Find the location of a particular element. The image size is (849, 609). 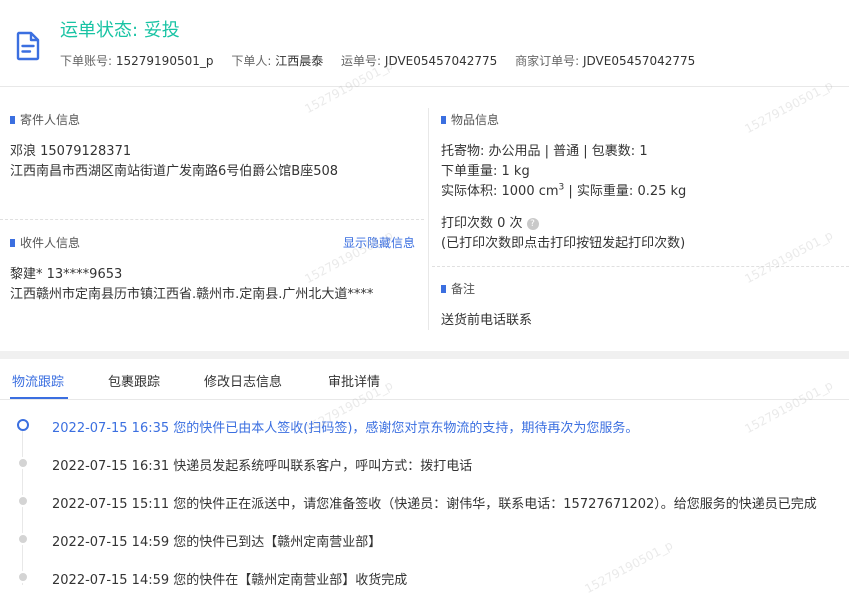

remark-text: 送货前电话联系 is located at coordinates (487, 320).